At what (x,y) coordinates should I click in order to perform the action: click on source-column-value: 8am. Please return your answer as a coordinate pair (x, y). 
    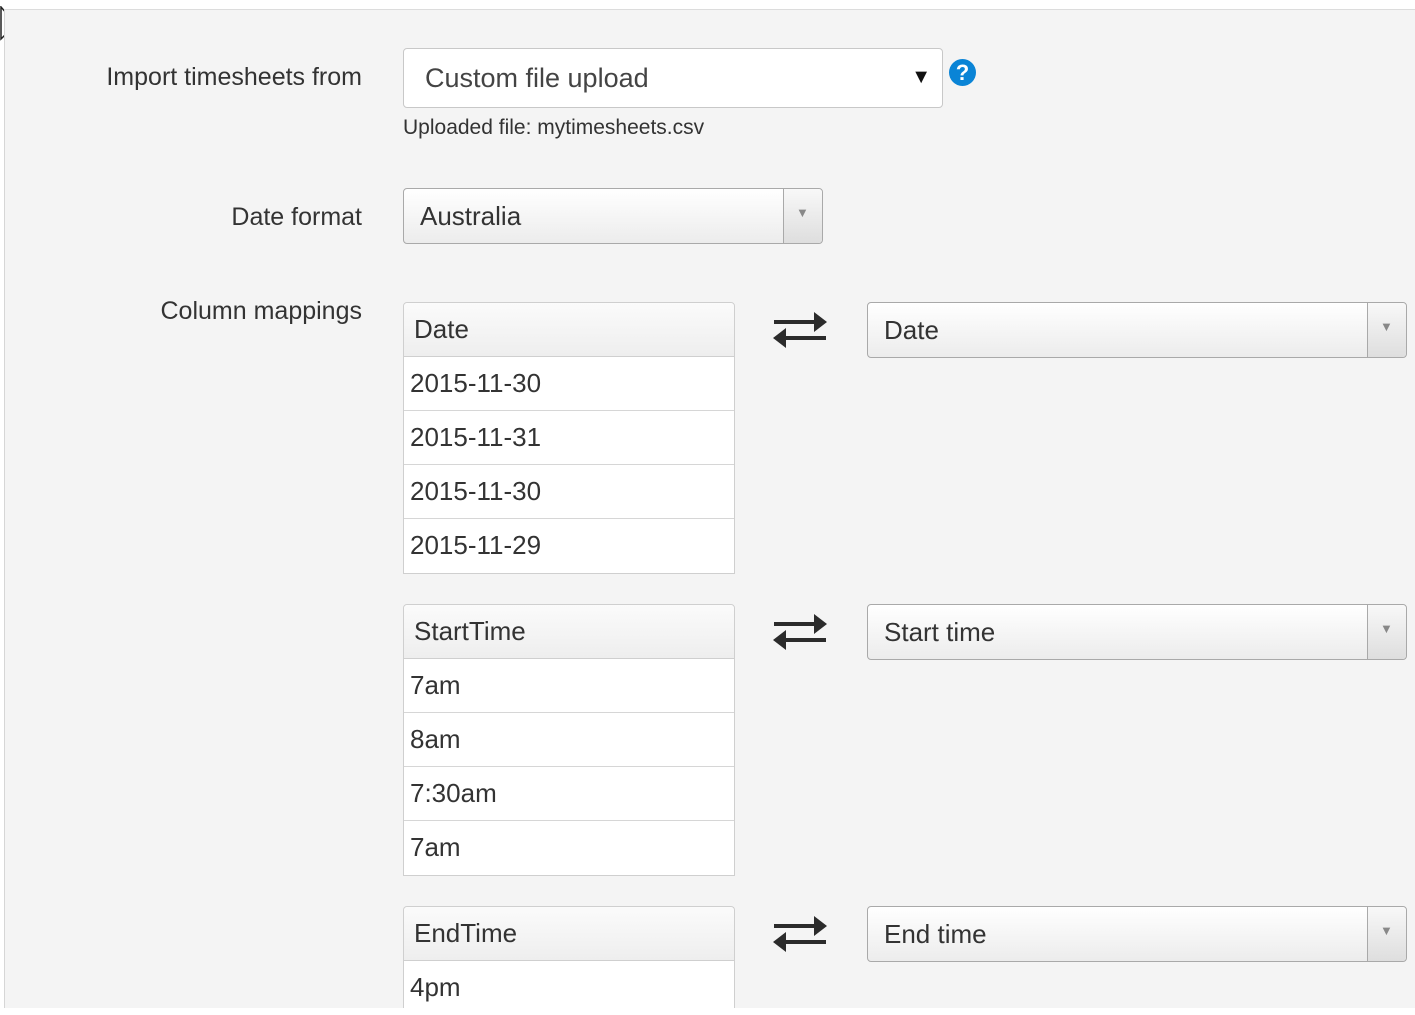
    Looking at the image, I should click on (569, 740).